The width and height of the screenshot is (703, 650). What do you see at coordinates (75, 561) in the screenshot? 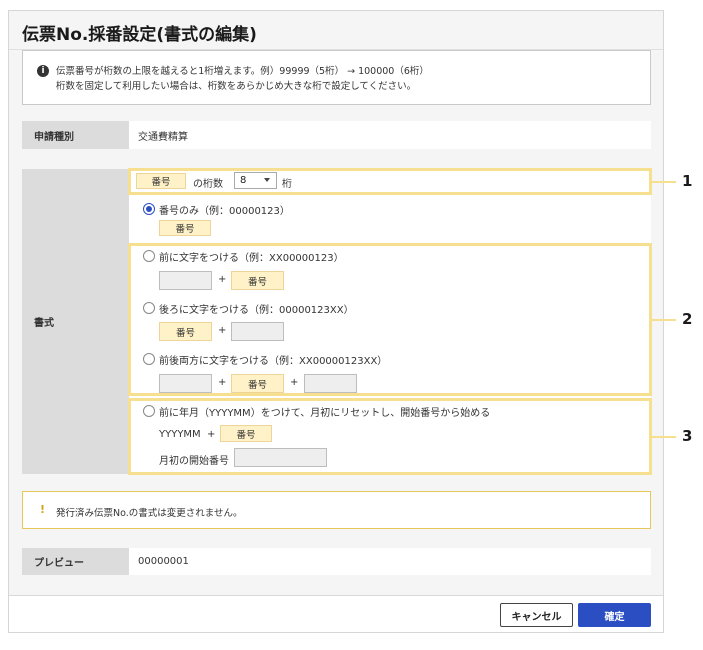
I see `preview-label: プレビュー` at bounding box center [75, 561].